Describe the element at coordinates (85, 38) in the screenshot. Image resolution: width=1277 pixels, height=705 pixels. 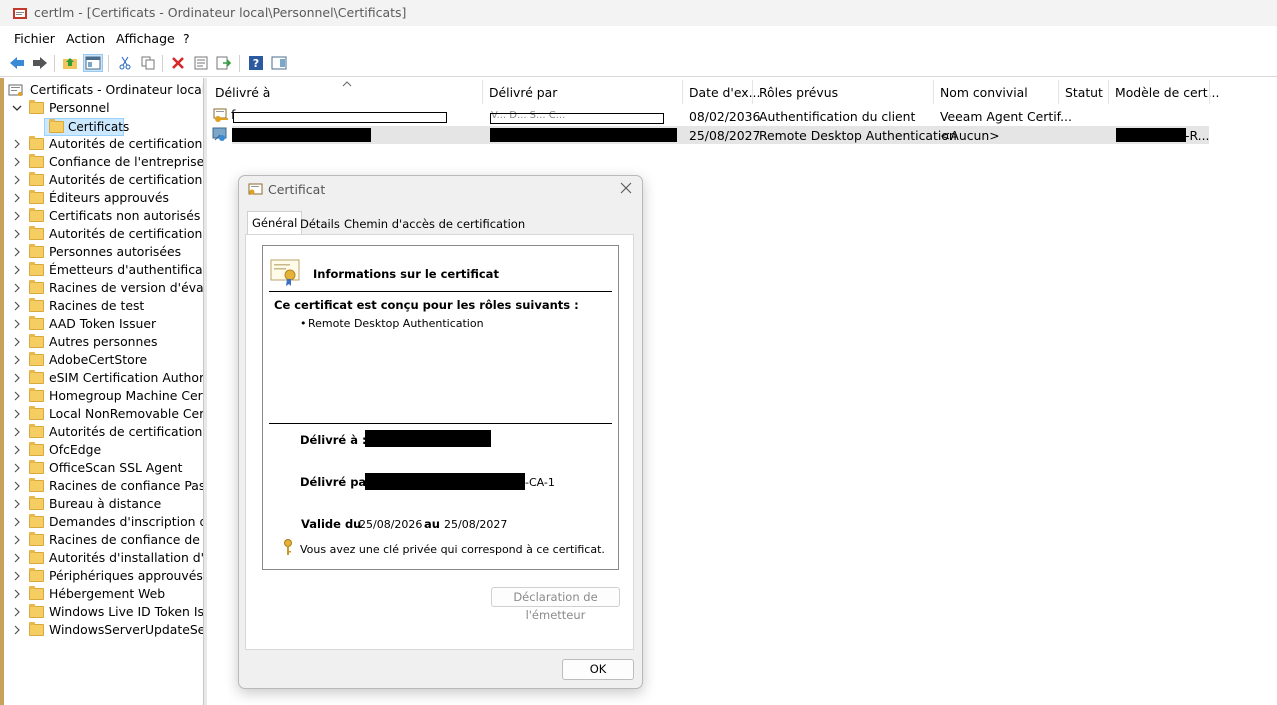
I see `menu-action: Action` at that location.